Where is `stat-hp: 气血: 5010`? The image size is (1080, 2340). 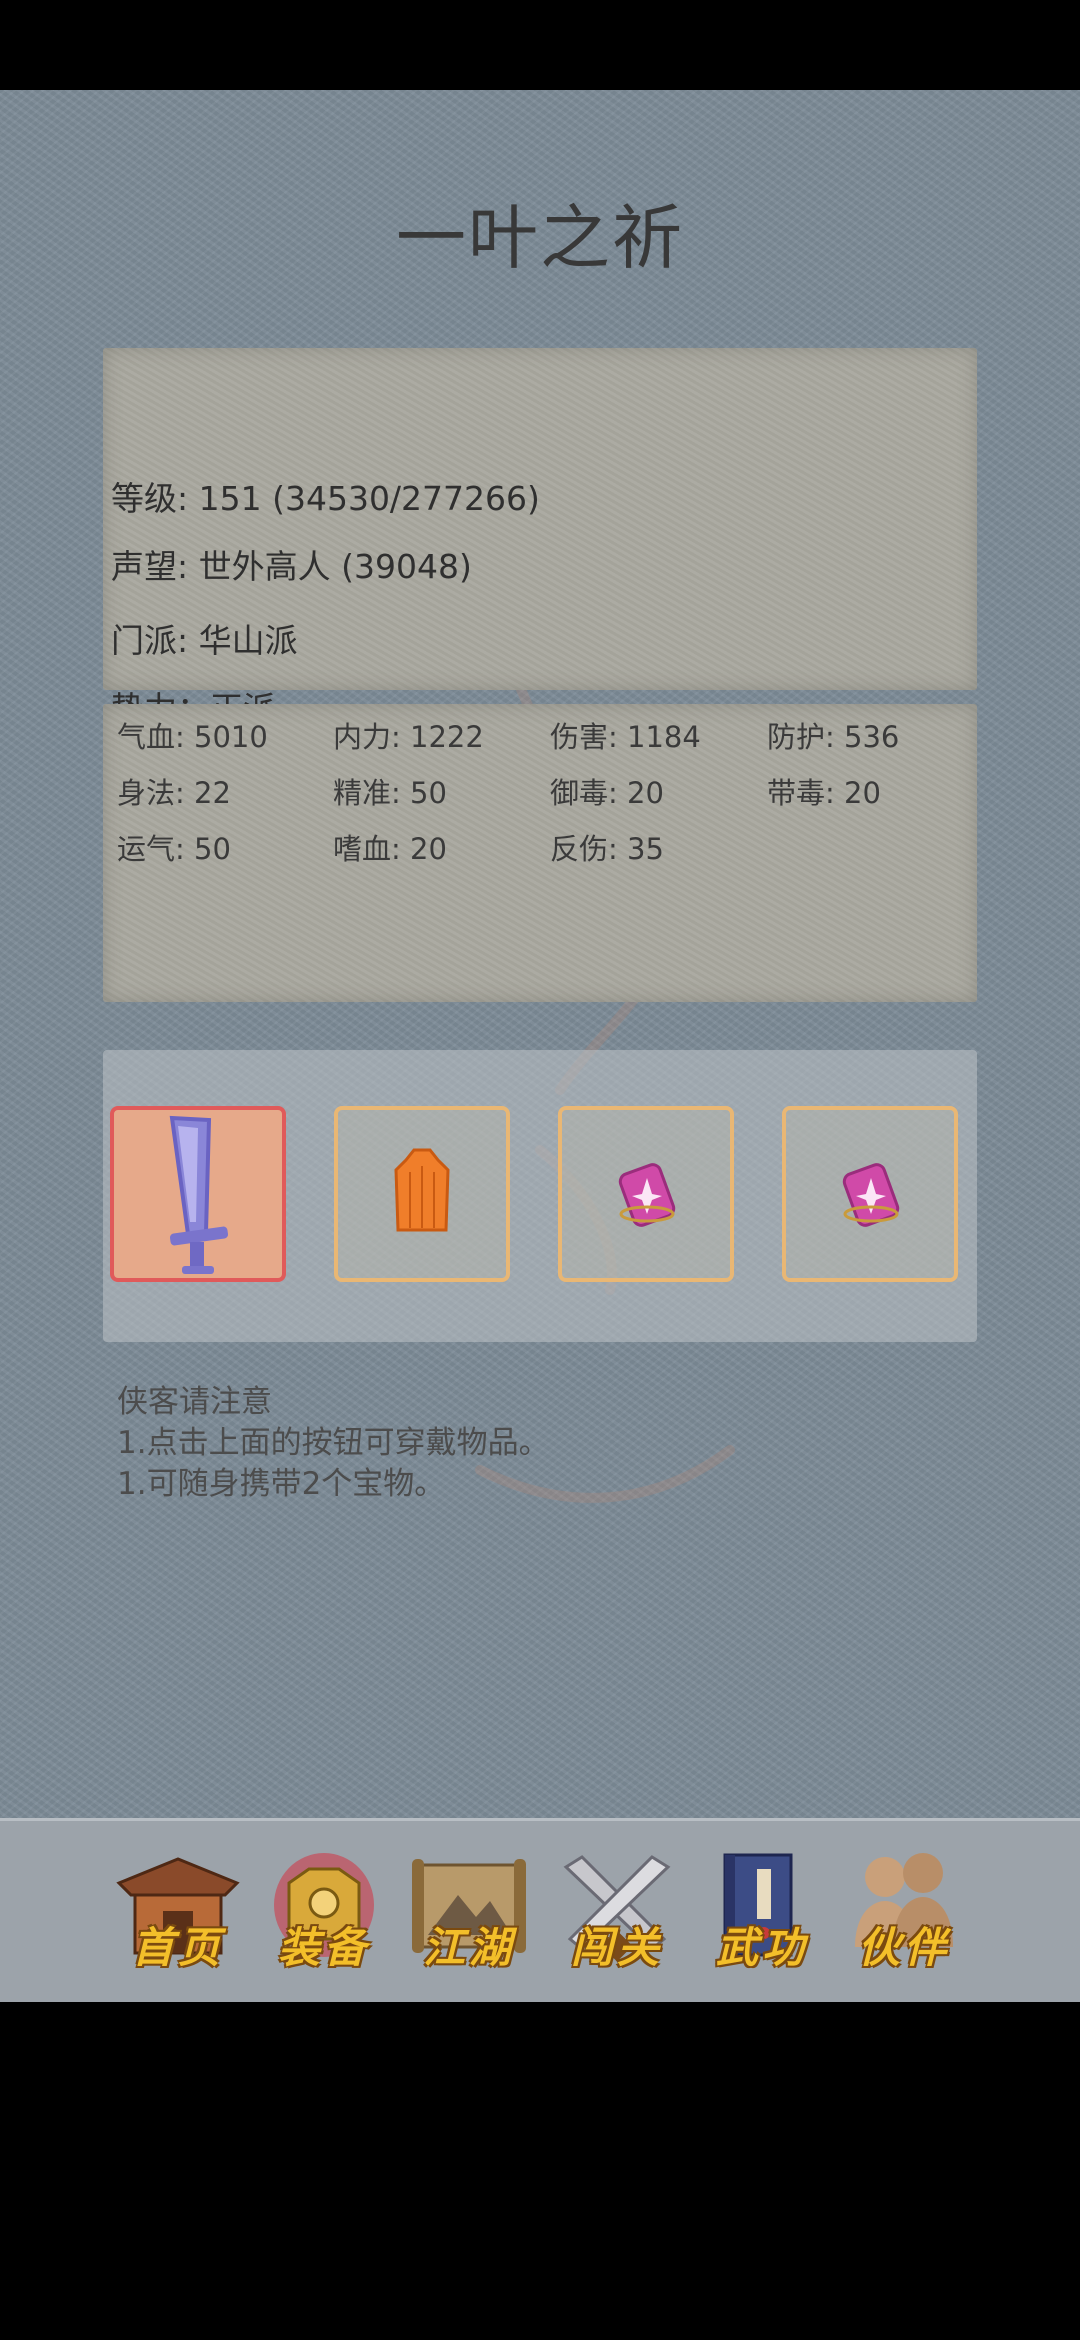 stat-hp: 气血: 5010 is located at coordinates (192, 737).